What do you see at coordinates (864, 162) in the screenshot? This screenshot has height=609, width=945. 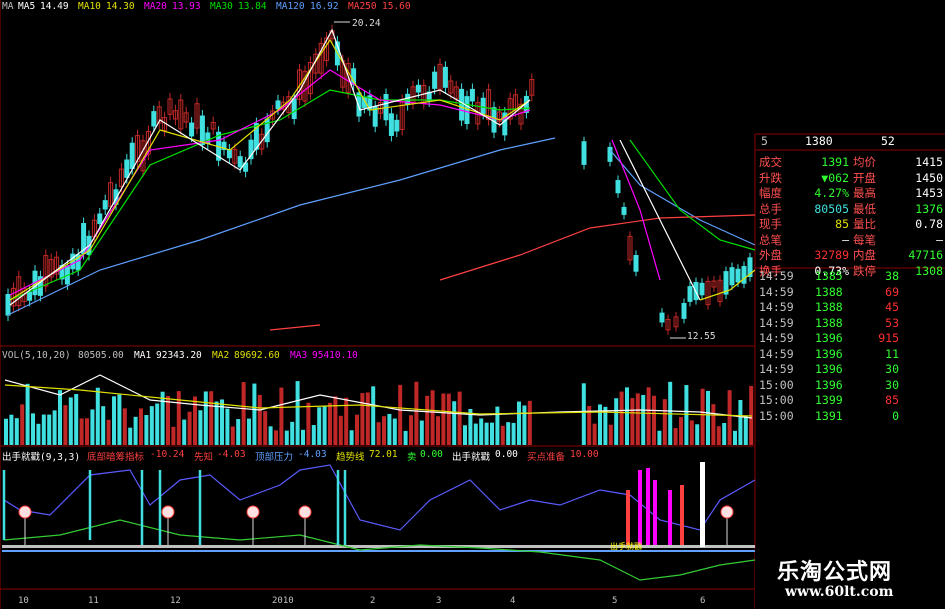 I see `quote-label: 均价` at bounding box center [864, 162].